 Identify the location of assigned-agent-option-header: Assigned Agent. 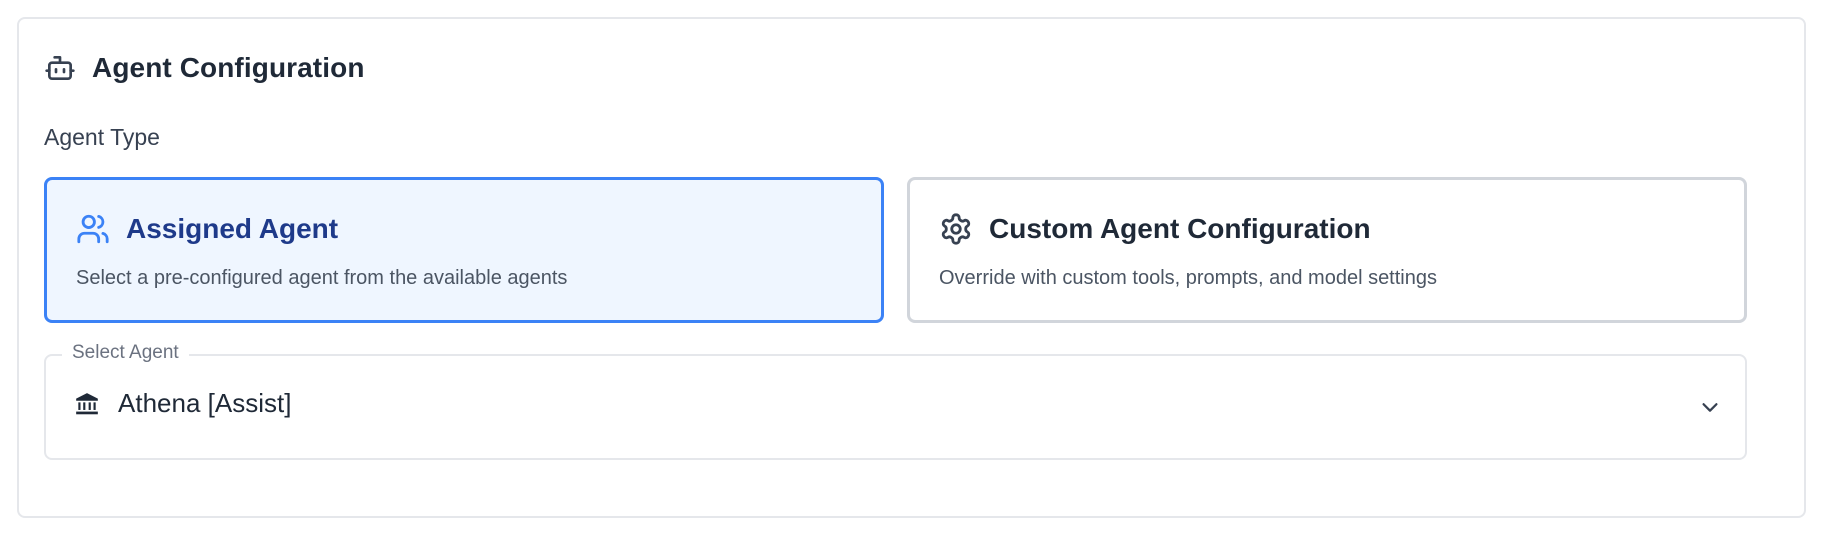
(207, 229).